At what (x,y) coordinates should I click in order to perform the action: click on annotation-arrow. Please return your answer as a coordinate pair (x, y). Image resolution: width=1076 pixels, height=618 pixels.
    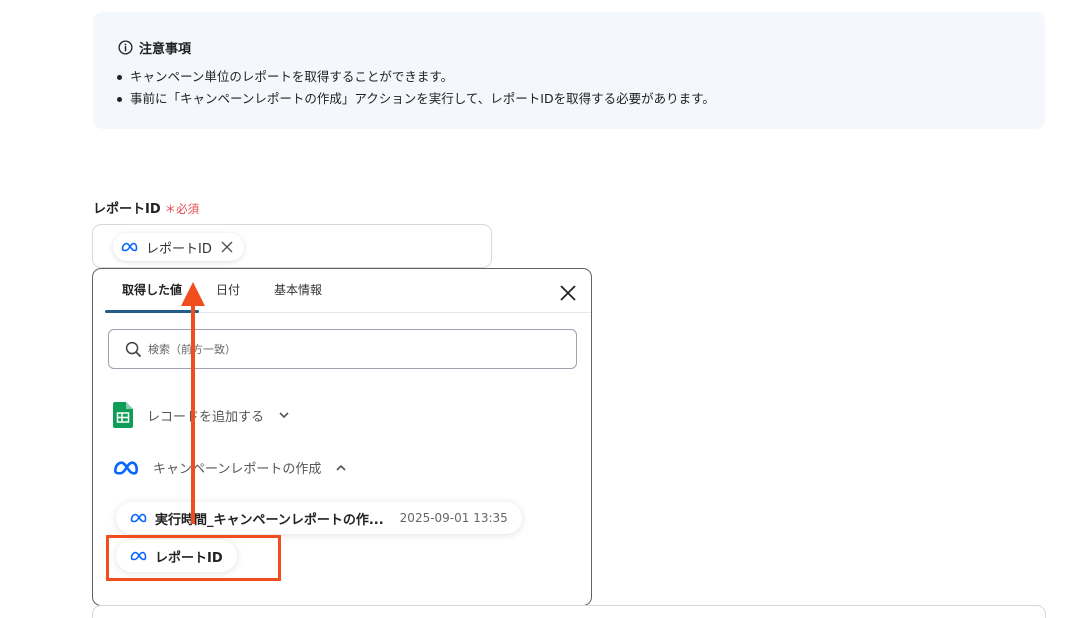
    Looking at the image, I should click on (193, 403).